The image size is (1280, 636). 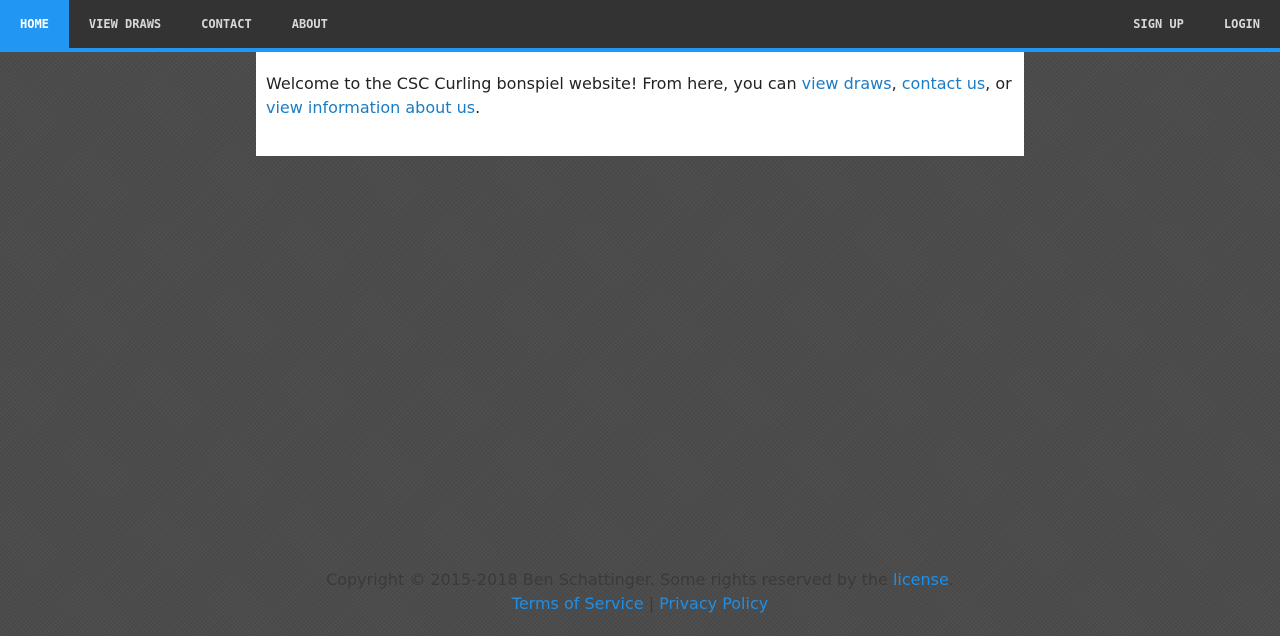 What do you see at coordinates (1242, 24) in the screenshot?
I see `nav-login: LOGIN` at bounding box center [1242, 24].